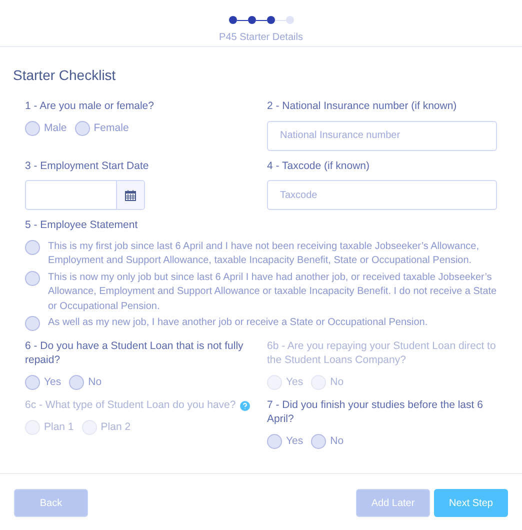 This screenshot has height=530, width=522. What do you see at coordinates (393, 503) in the screenshot?
I see `button: Add Later` at bounding box center [393, 503].